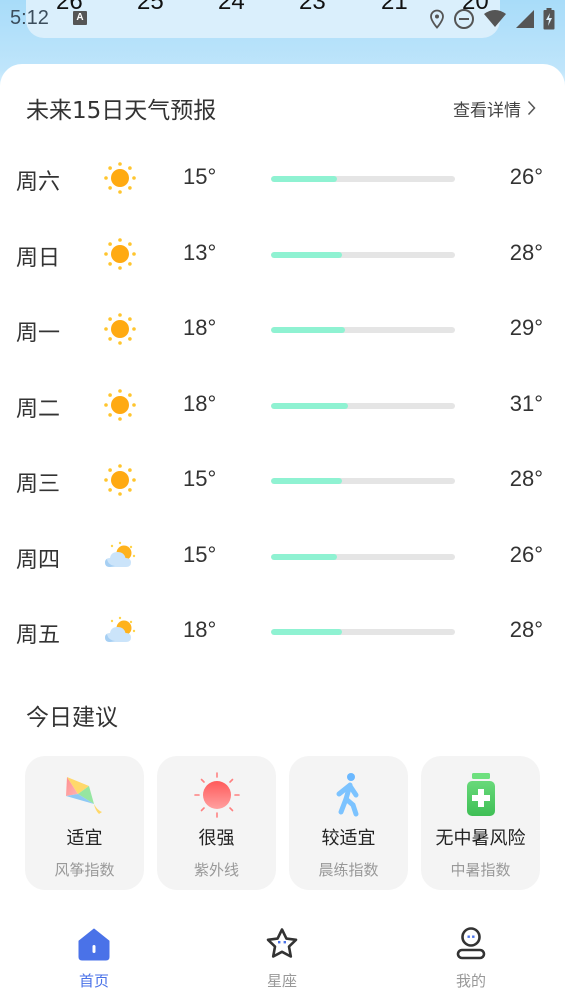 The image size is (565, 1004). I want to click on forecast-row: 周六 15° 26°, so click(282, 180).